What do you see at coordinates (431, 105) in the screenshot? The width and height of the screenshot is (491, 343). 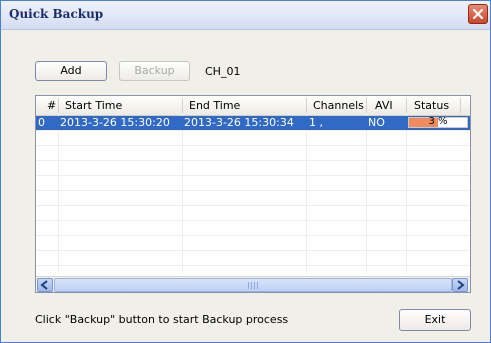 I see `column-header-status: Status` at bounding box center [431, 105].